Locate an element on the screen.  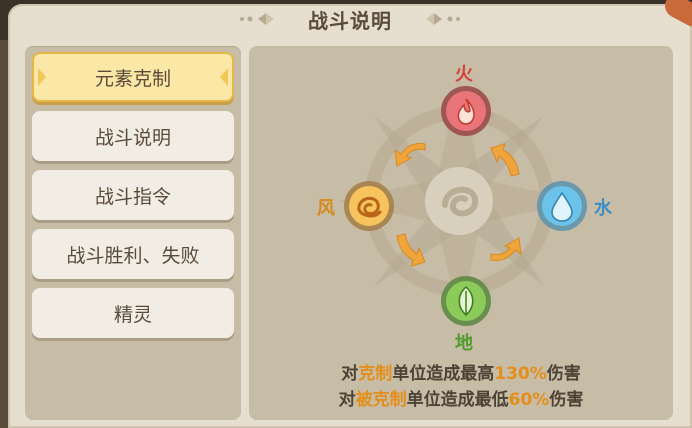
info-text: 单位造成最高 is located at coordinates (443, 374).